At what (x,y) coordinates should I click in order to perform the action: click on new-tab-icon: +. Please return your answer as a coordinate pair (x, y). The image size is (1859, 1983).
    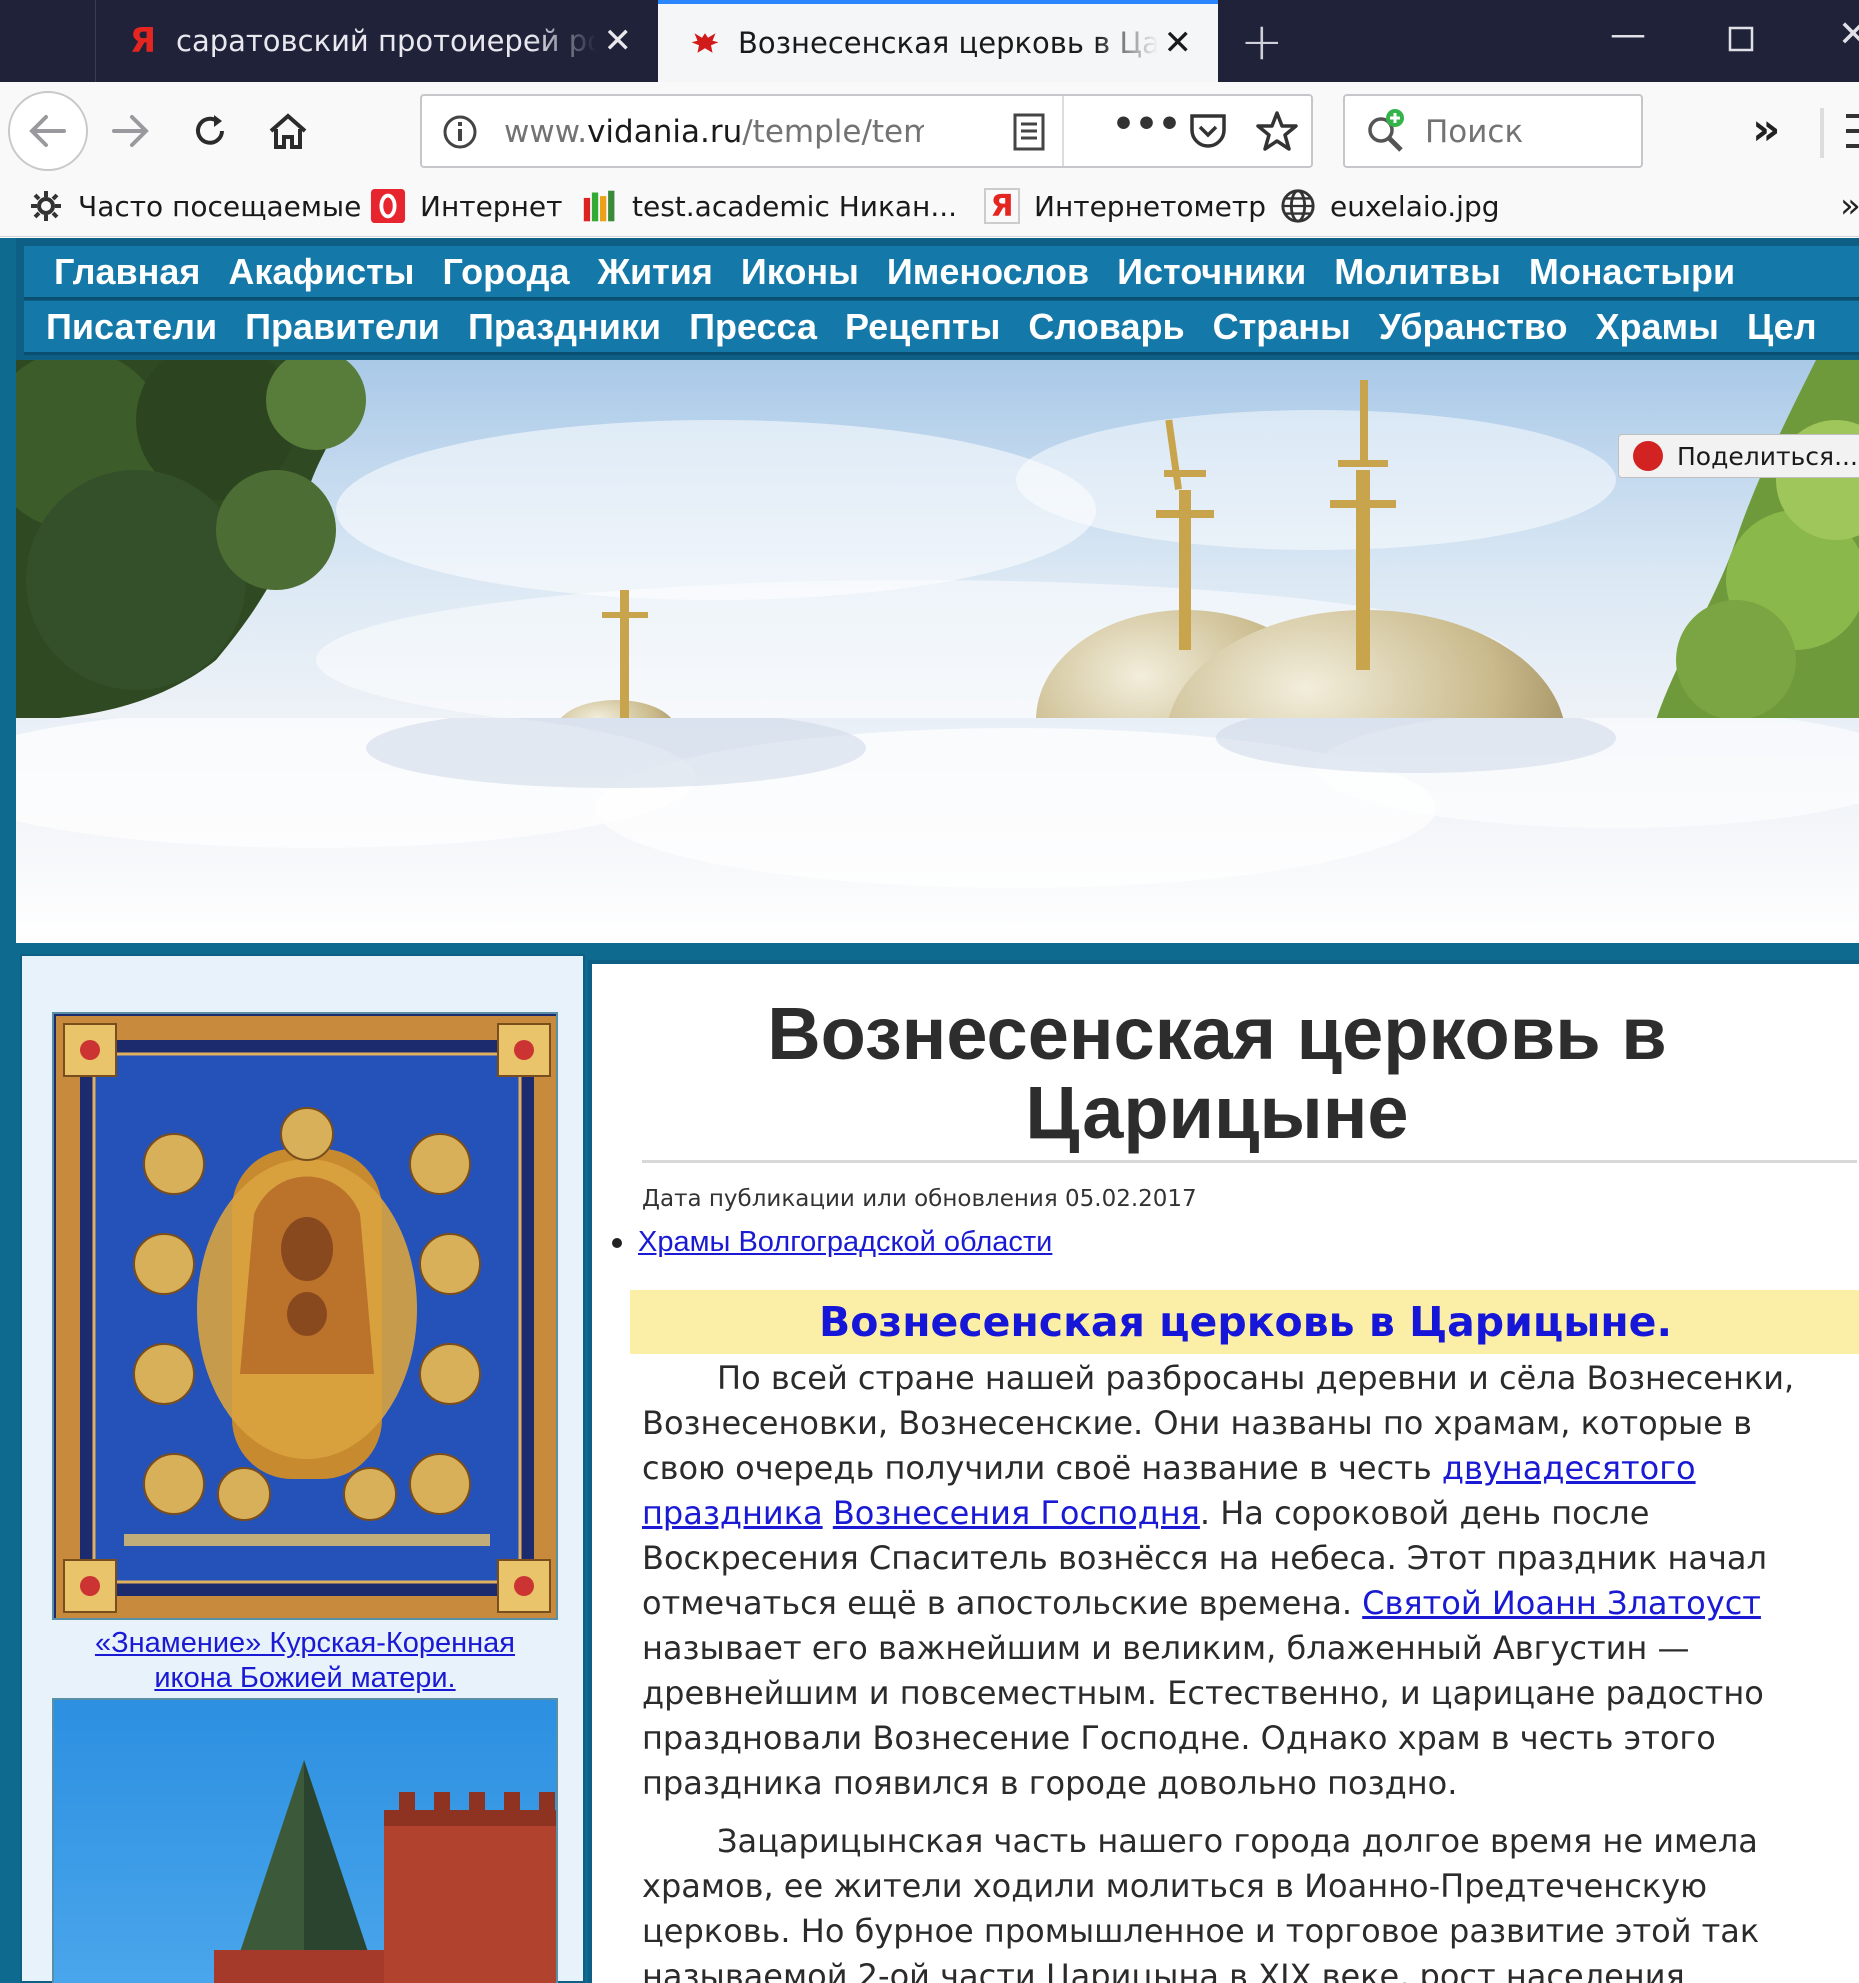
    Looking at the image, I should click on (1262, 42).